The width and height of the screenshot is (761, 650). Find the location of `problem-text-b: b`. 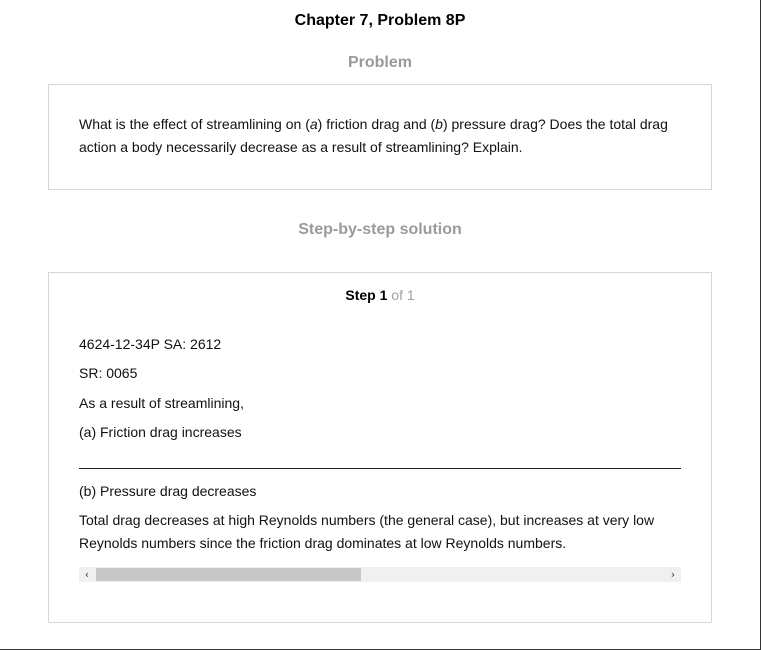

problem-text-b: b is located at coordinates (439, 124).